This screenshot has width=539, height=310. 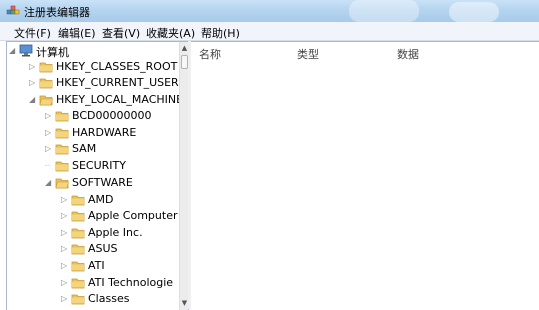 I want to click on tree-connector-line: ┈, so click(x=47, y=165).